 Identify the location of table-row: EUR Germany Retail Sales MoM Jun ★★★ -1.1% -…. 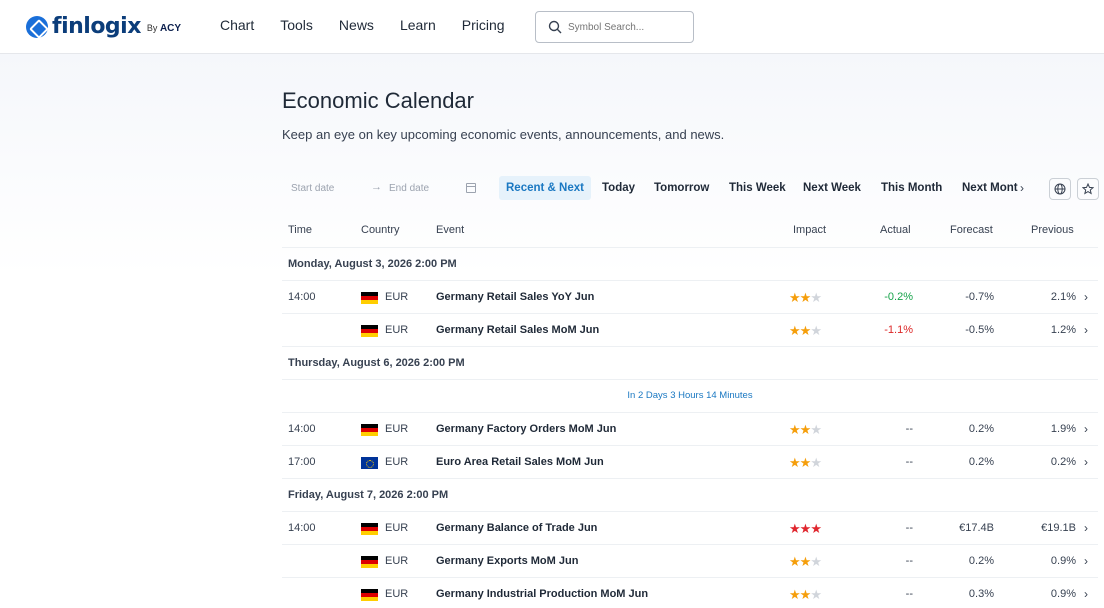
(690, 329).